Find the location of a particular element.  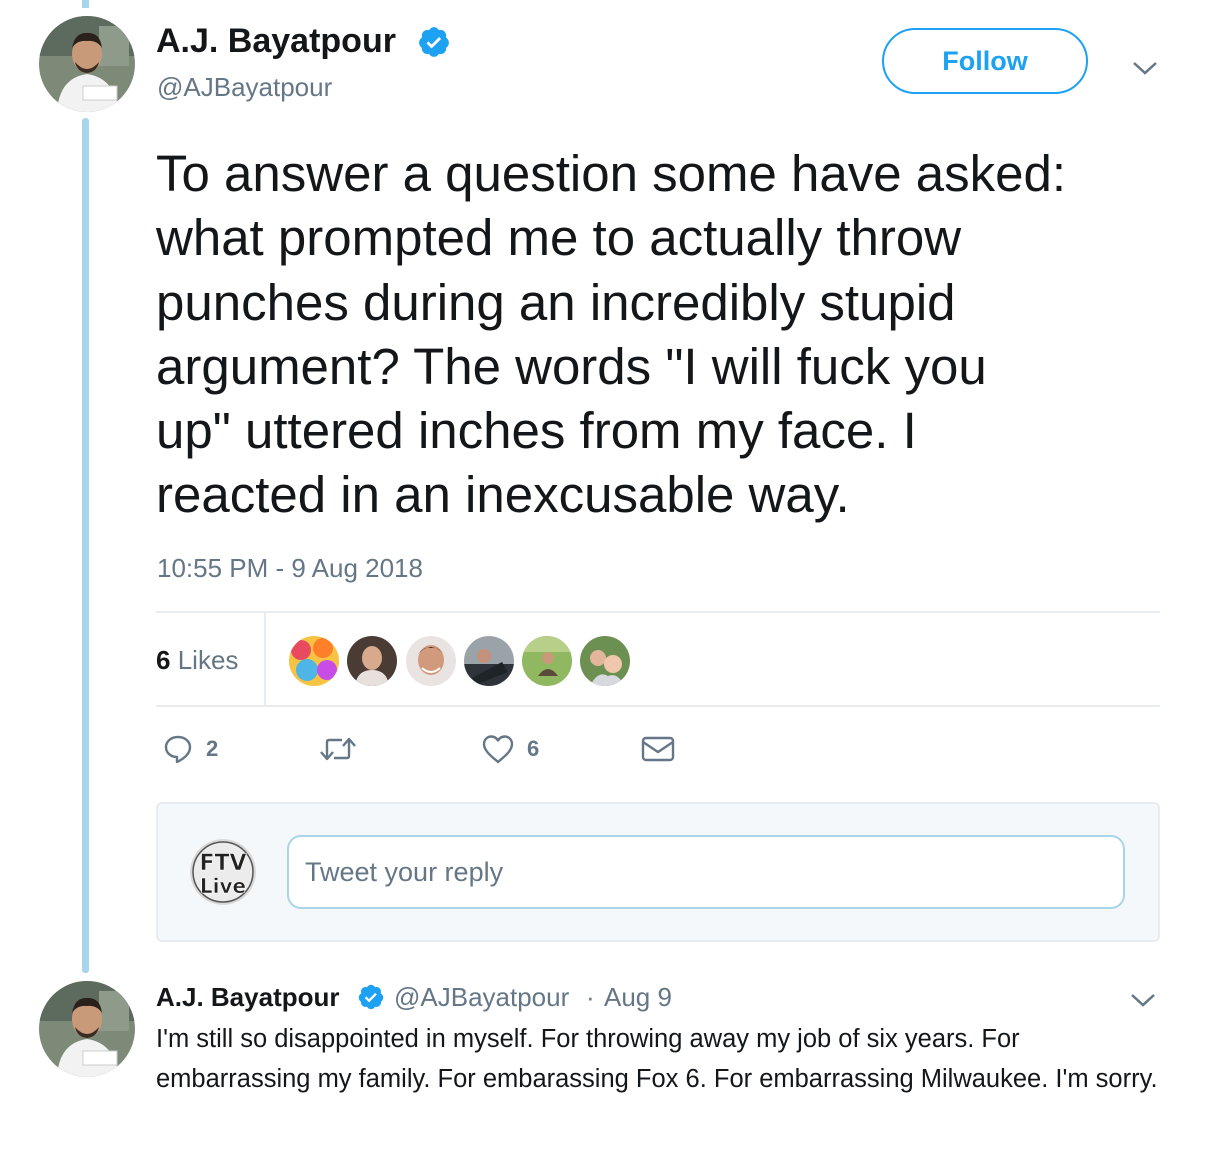

retweet-action is located at coordinates (344, 749).